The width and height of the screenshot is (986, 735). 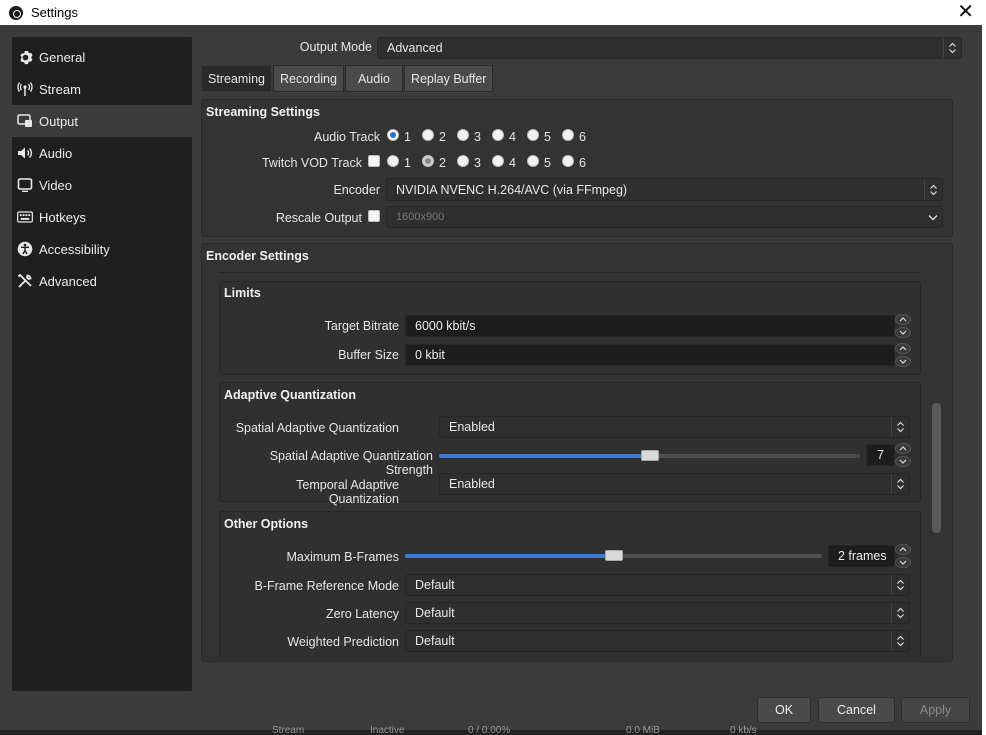 I want to click on audio-track-option-label: 4, so click(x=512, y=137).